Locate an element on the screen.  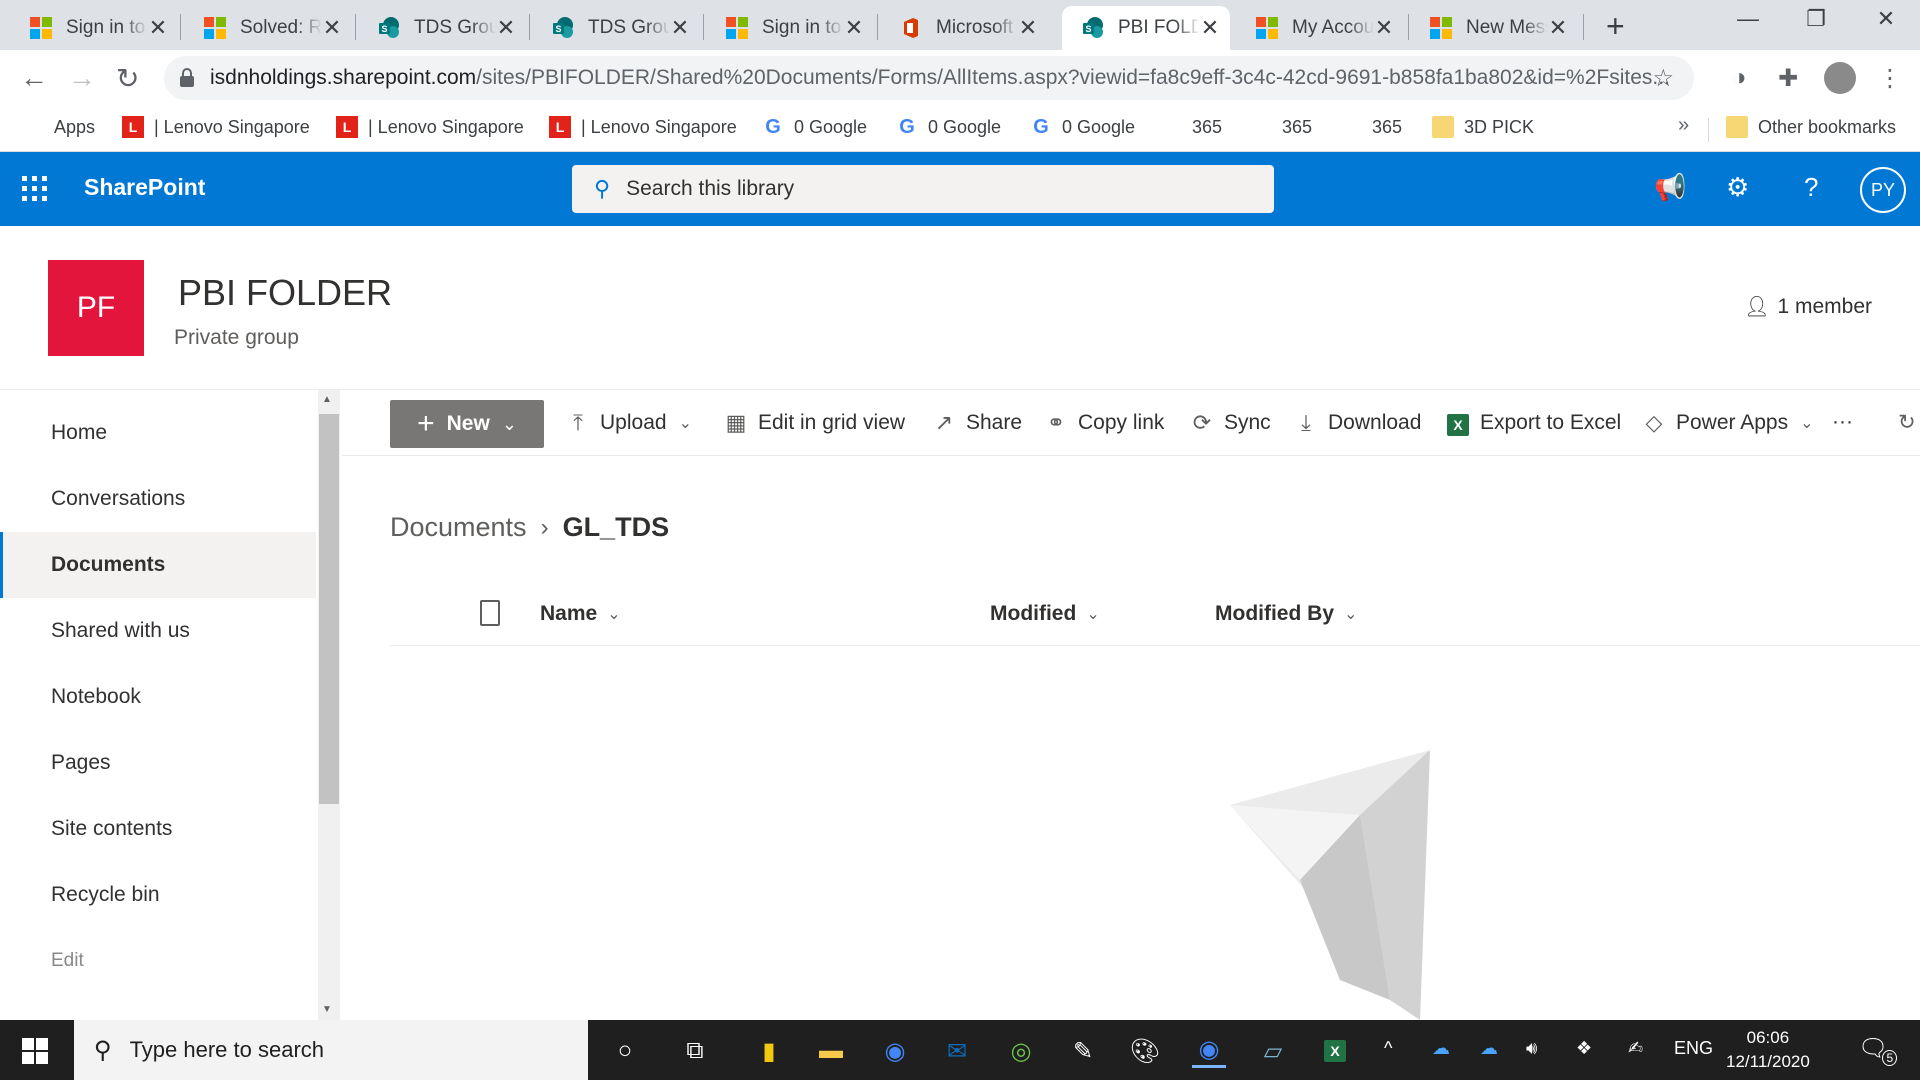
nav-item-site-contents: Site contents is located at coordinates (158, 829).